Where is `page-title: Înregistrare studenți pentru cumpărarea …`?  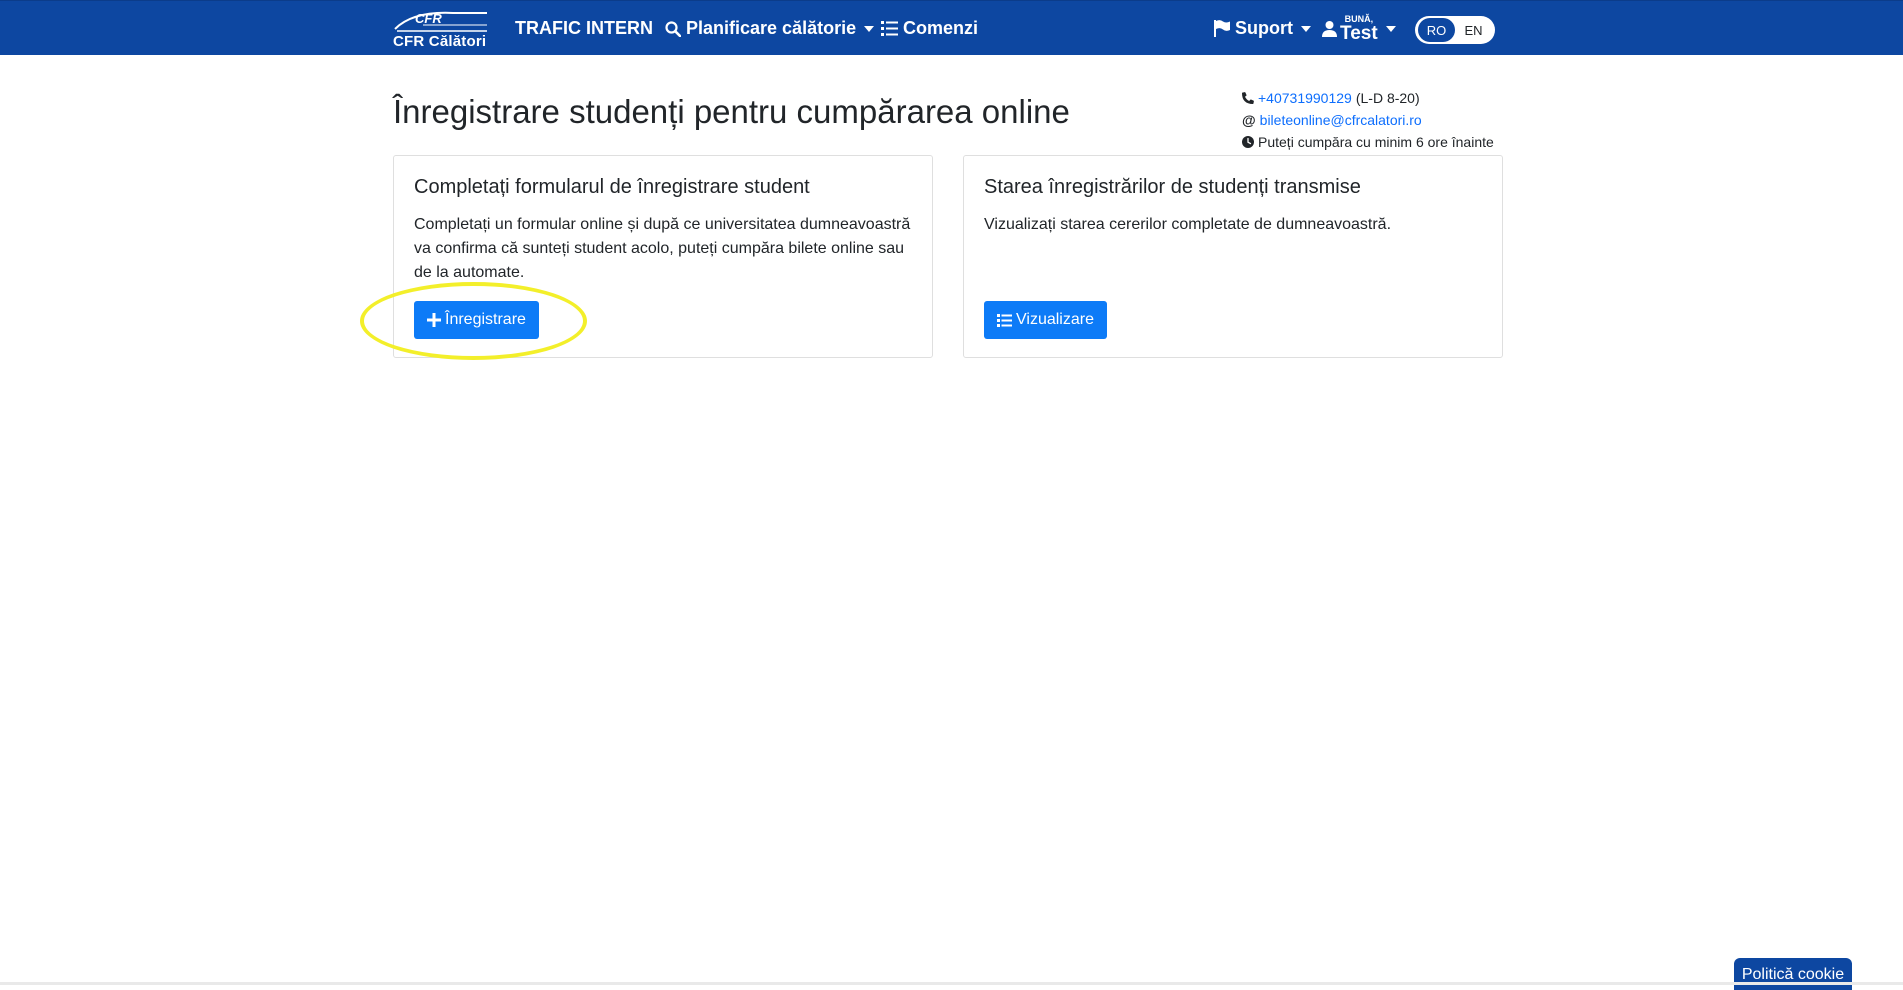
page-title: Înregistrare studenți pentru cumpărarea … is located at coordinates (731, 111).